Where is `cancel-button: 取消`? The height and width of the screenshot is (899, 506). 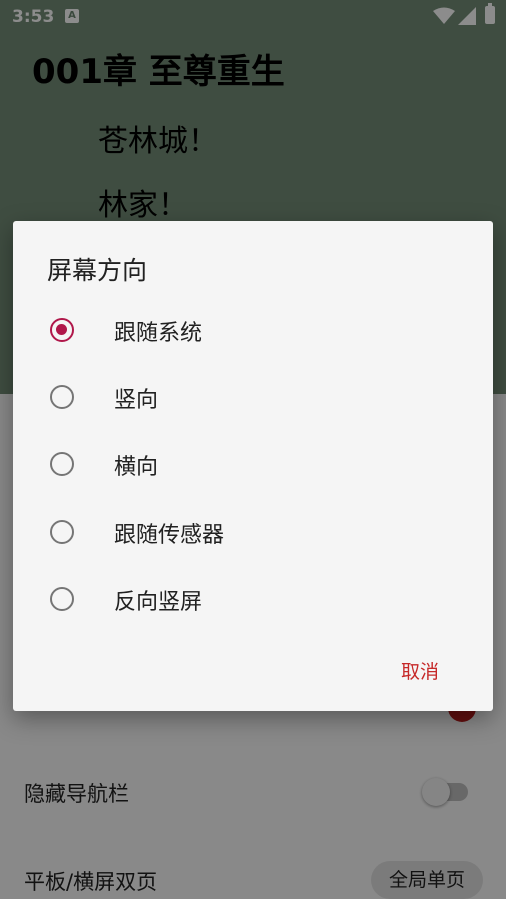 cancel-button: 取消 is located at coordinates (420, 670).